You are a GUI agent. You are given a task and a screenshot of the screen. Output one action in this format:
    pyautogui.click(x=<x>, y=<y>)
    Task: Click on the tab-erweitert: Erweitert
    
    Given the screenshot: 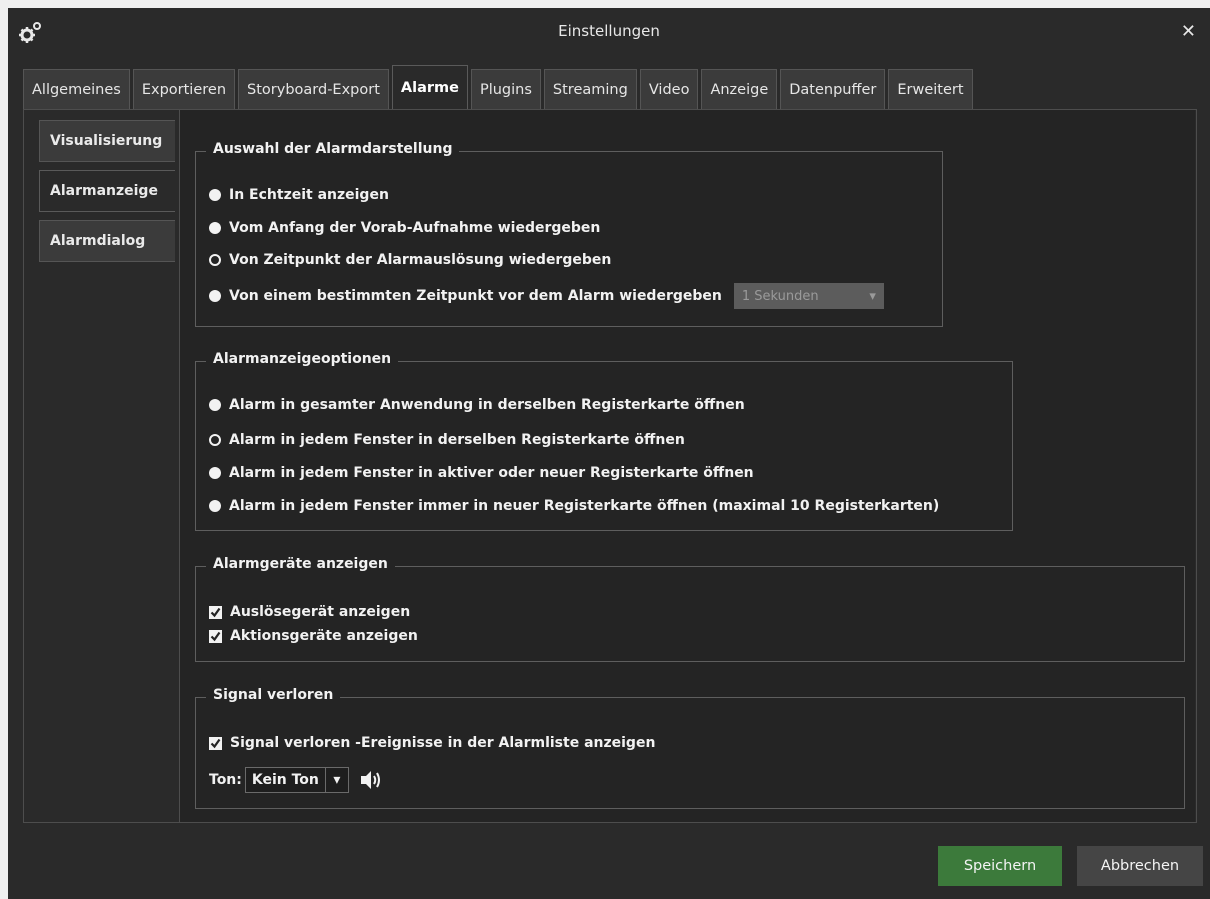 What is the action you would take?
    pyautogui.click(x=930, y=89)
    